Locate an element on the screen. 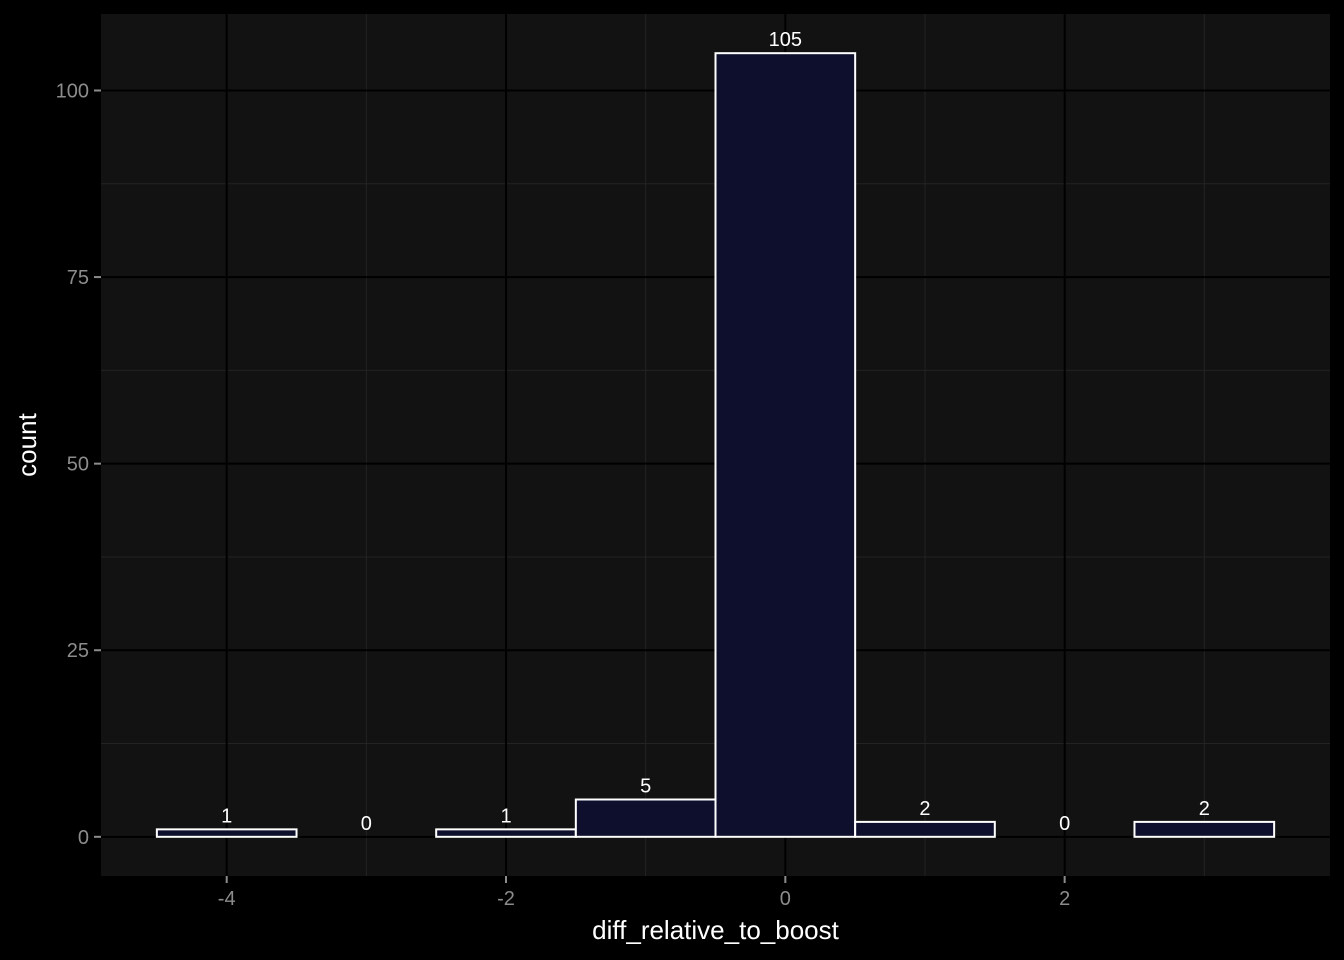 Image resolution: width=1344 pixels, height=960 pixels. y-tick-label: 100 is located at coordinates (72, 91).